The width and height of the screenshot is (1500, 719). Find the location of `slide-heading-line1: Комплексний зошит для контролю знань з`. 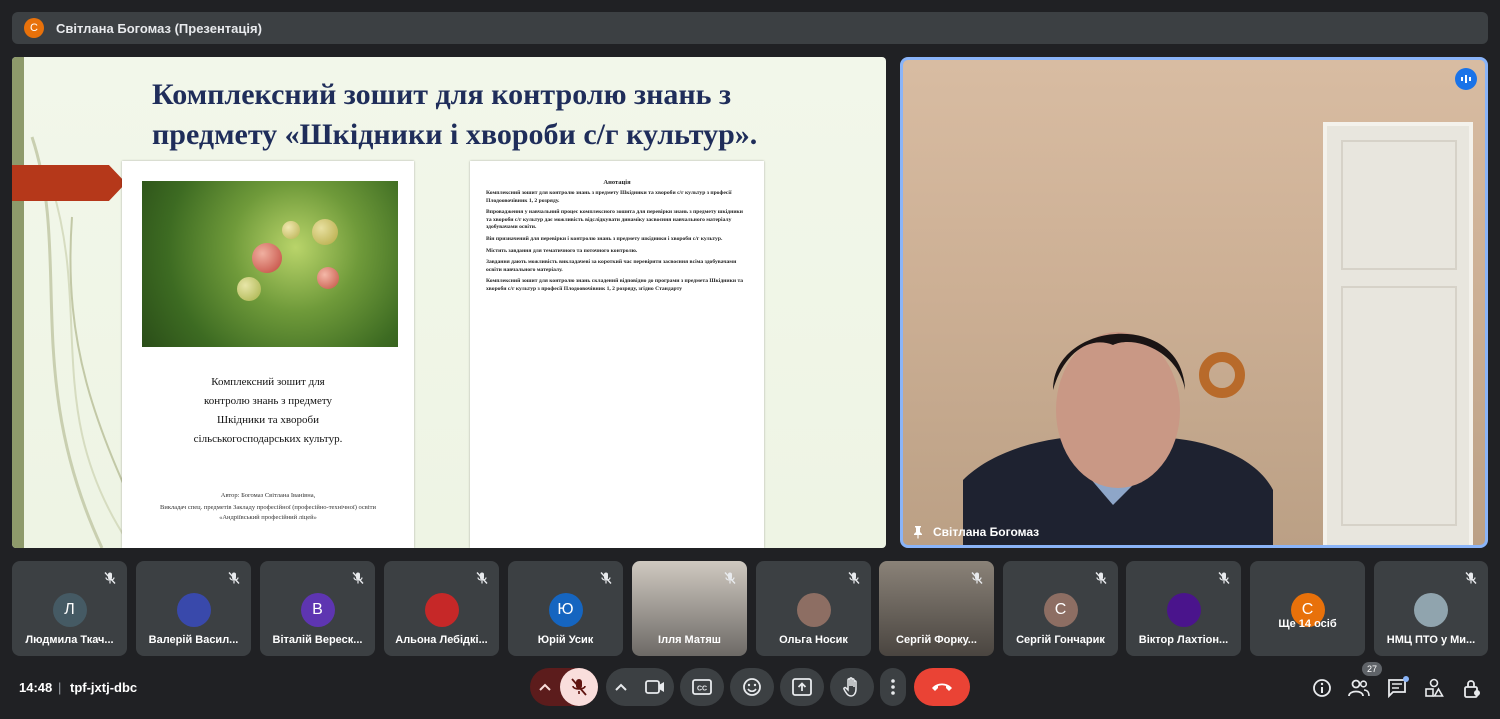

slide-heading-line1: Комплексний зошит для контролю знань з is located at coordinates (442, 94).